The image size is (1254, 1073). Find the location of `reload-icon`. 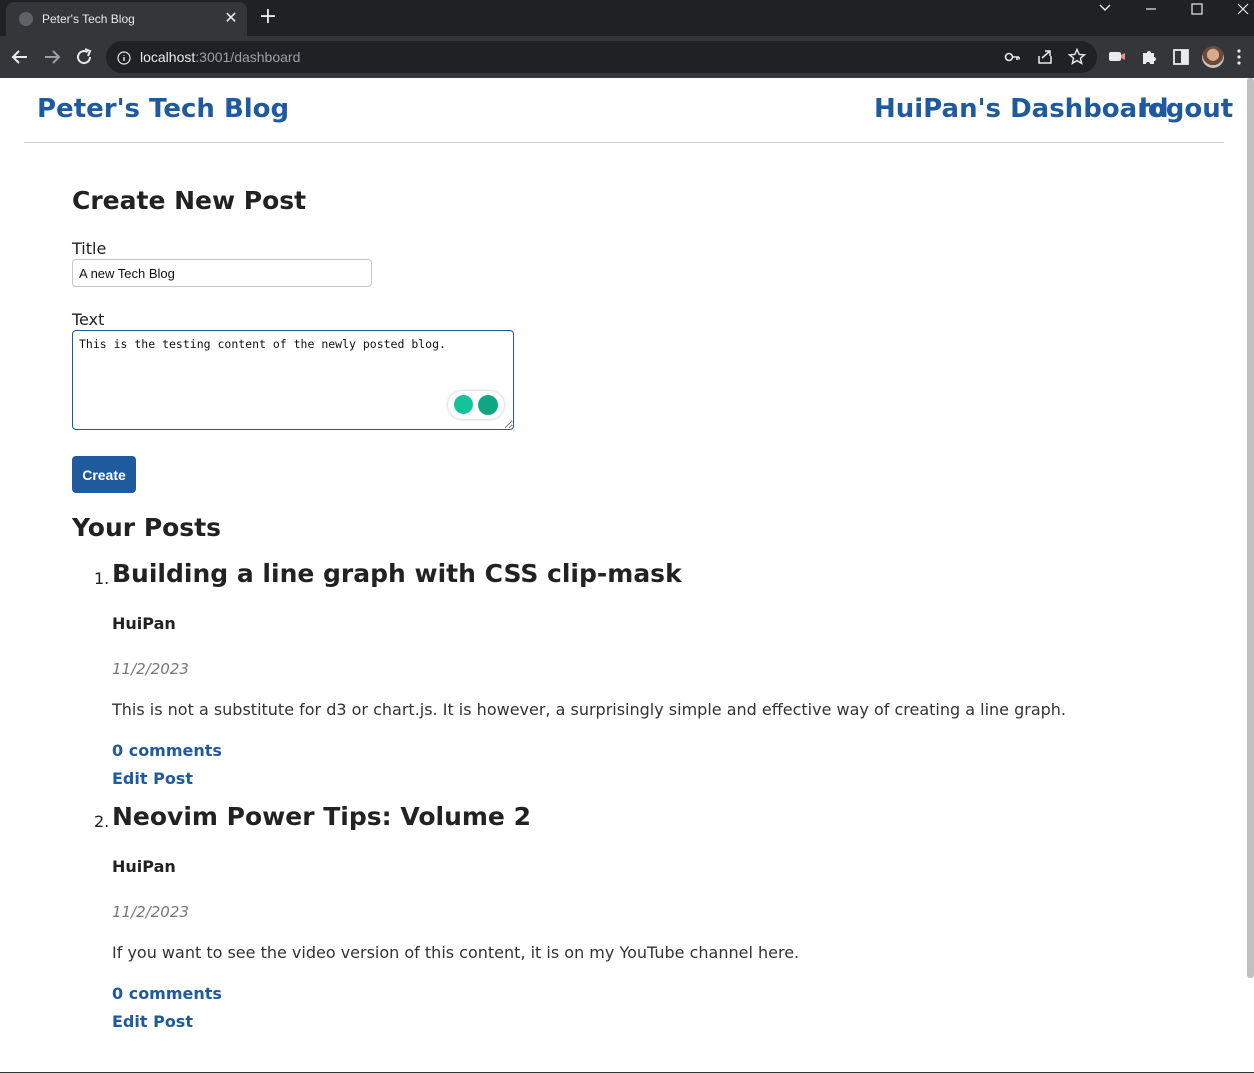

reload-icon is located at coordinates (84, 57).